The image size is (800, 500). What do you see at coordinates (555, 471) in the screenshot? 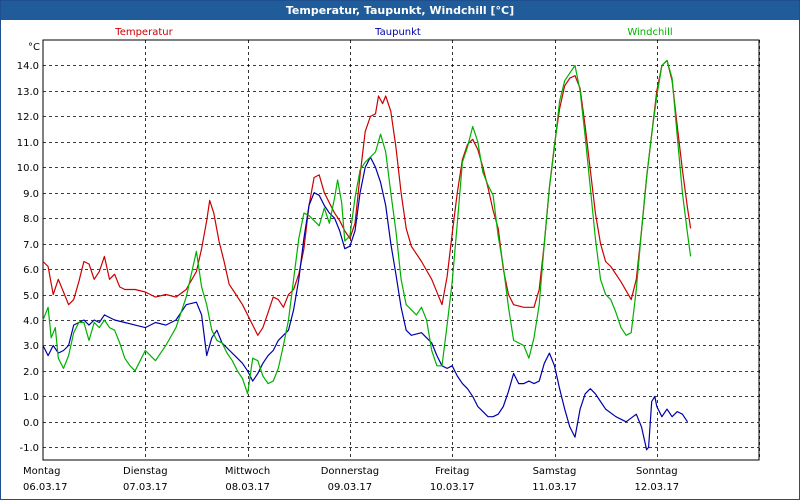
I see `x-tick-day-label: Samstag` at bounding box center [555, 471].